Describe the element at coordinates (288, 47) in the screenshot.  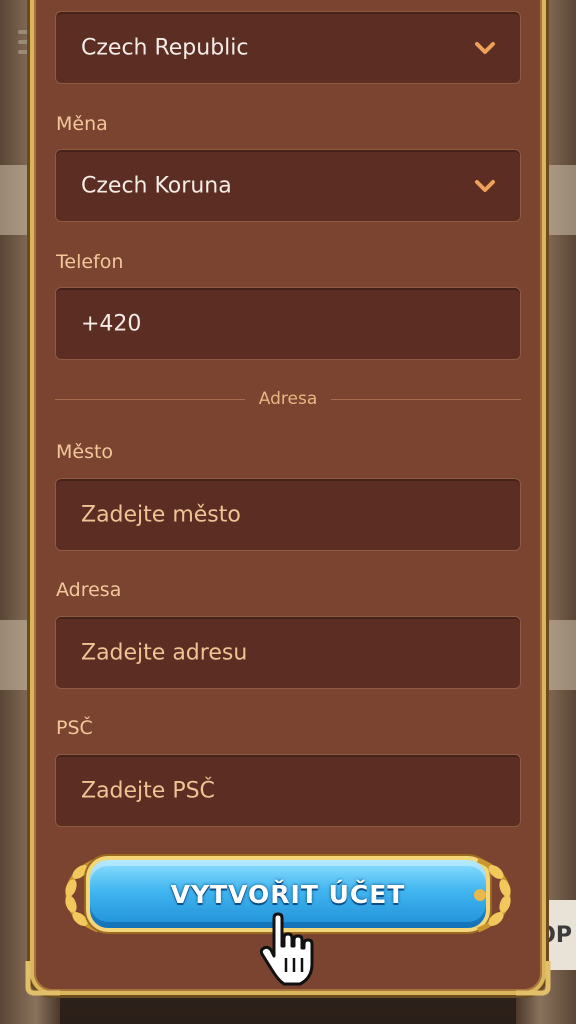
I see `country-select: Czech Republic` at that location.